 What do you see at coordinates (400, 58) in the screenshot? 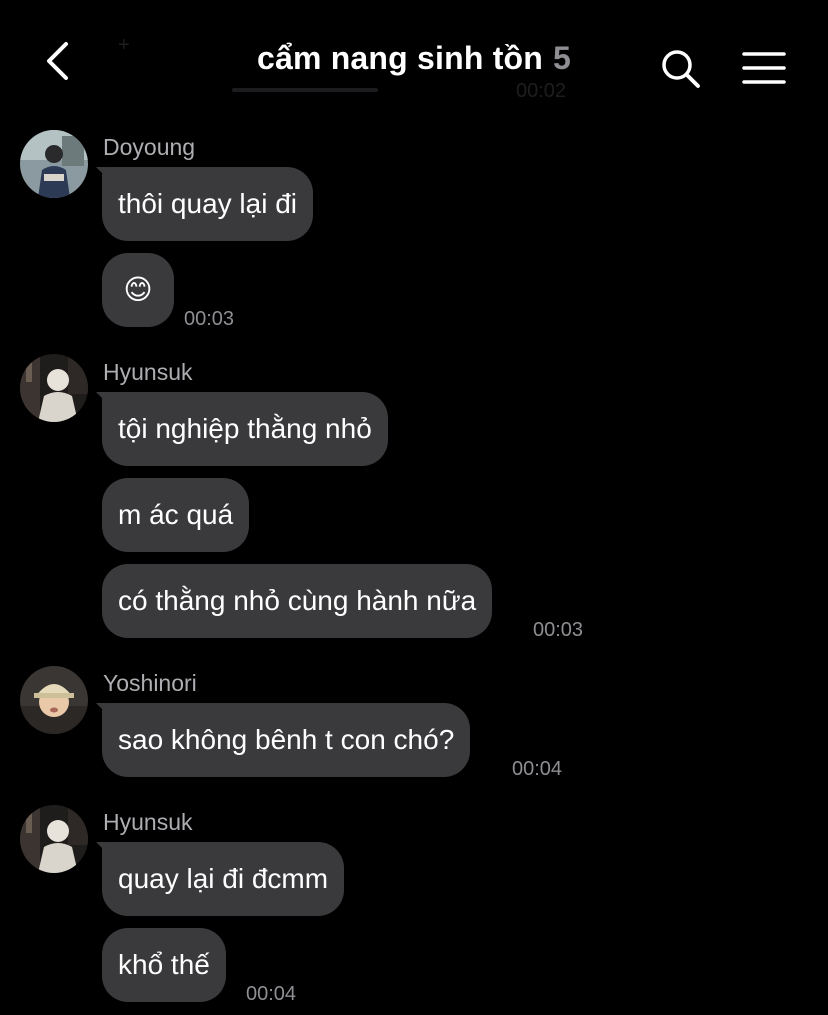
I see `chat-title-text: cẩm nang sinh tồn` at bounding box center [400, 58].